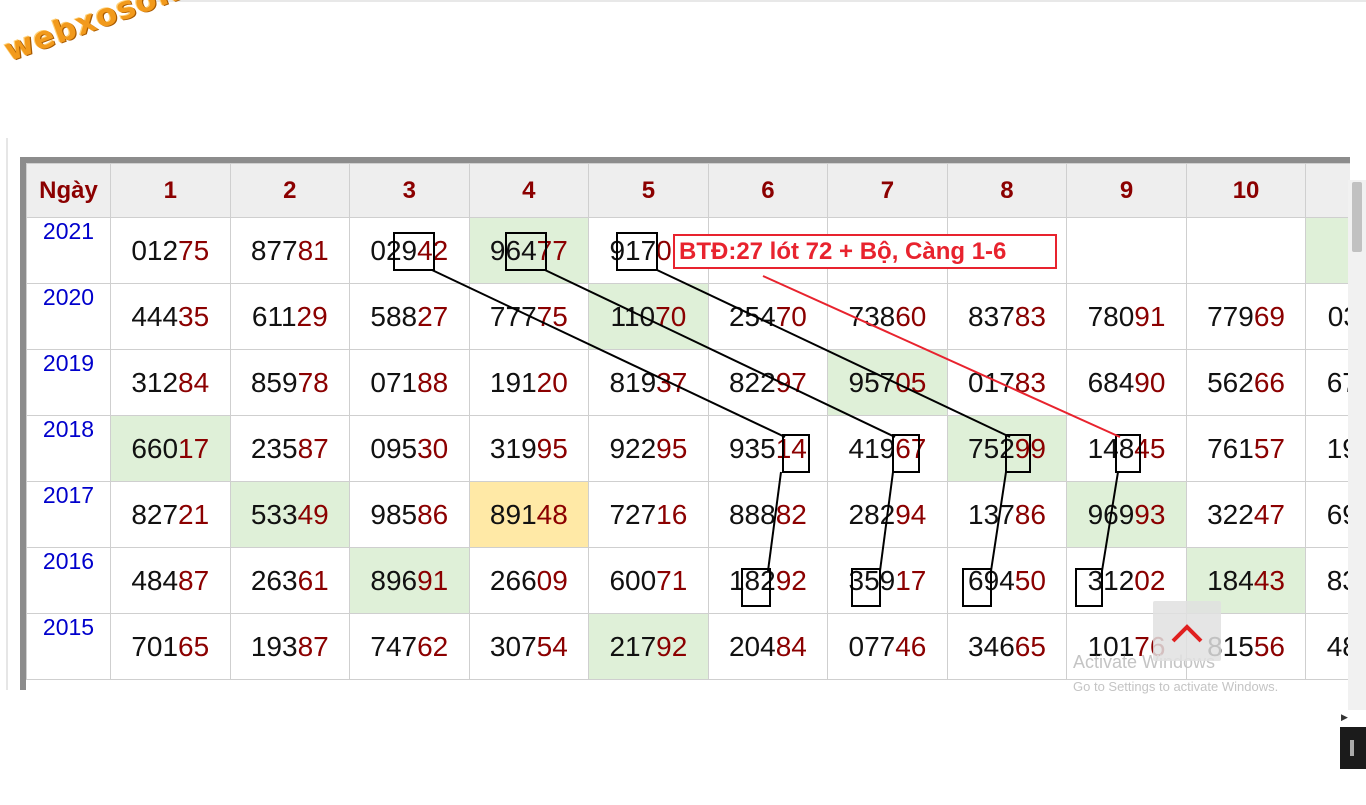 This screenshot has height=805, width=1366. I want to click on result-tail-digits: 02, so click(1150, 580).